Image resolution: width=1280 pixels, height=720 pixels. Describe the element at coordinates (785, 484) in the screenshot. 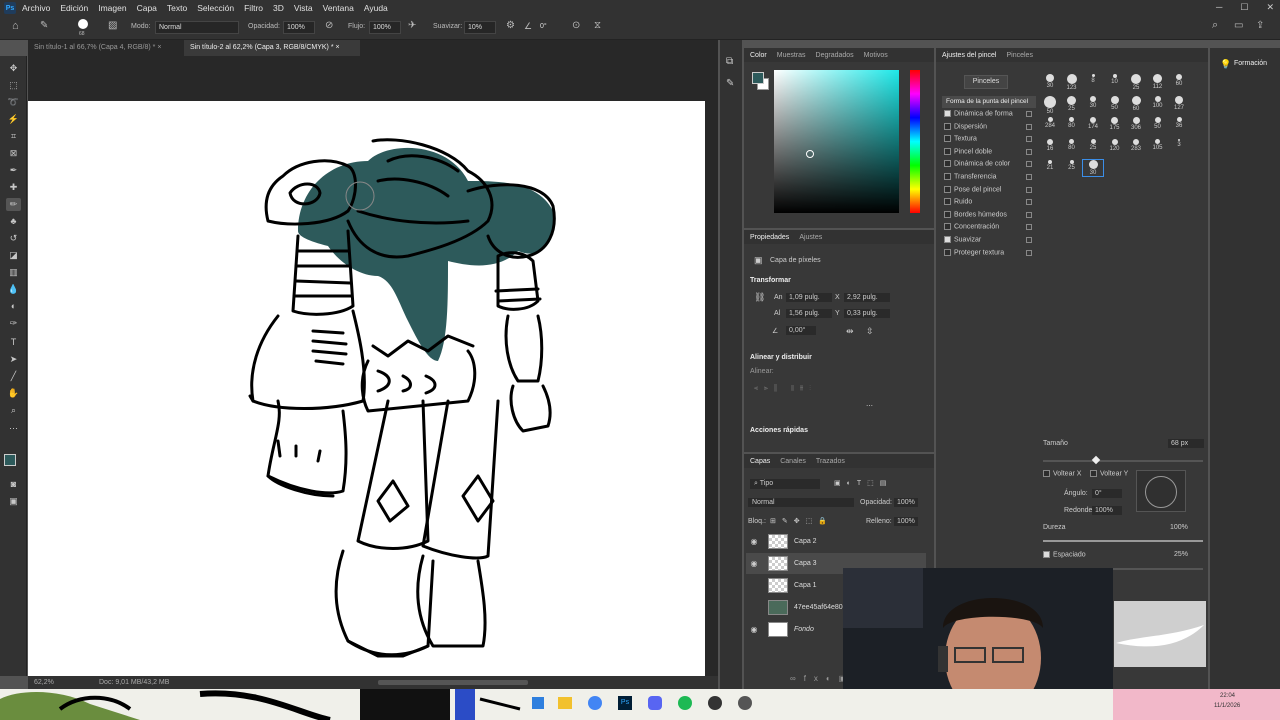

I see `layer-filter-select: ⌕ Tipo` at that location.